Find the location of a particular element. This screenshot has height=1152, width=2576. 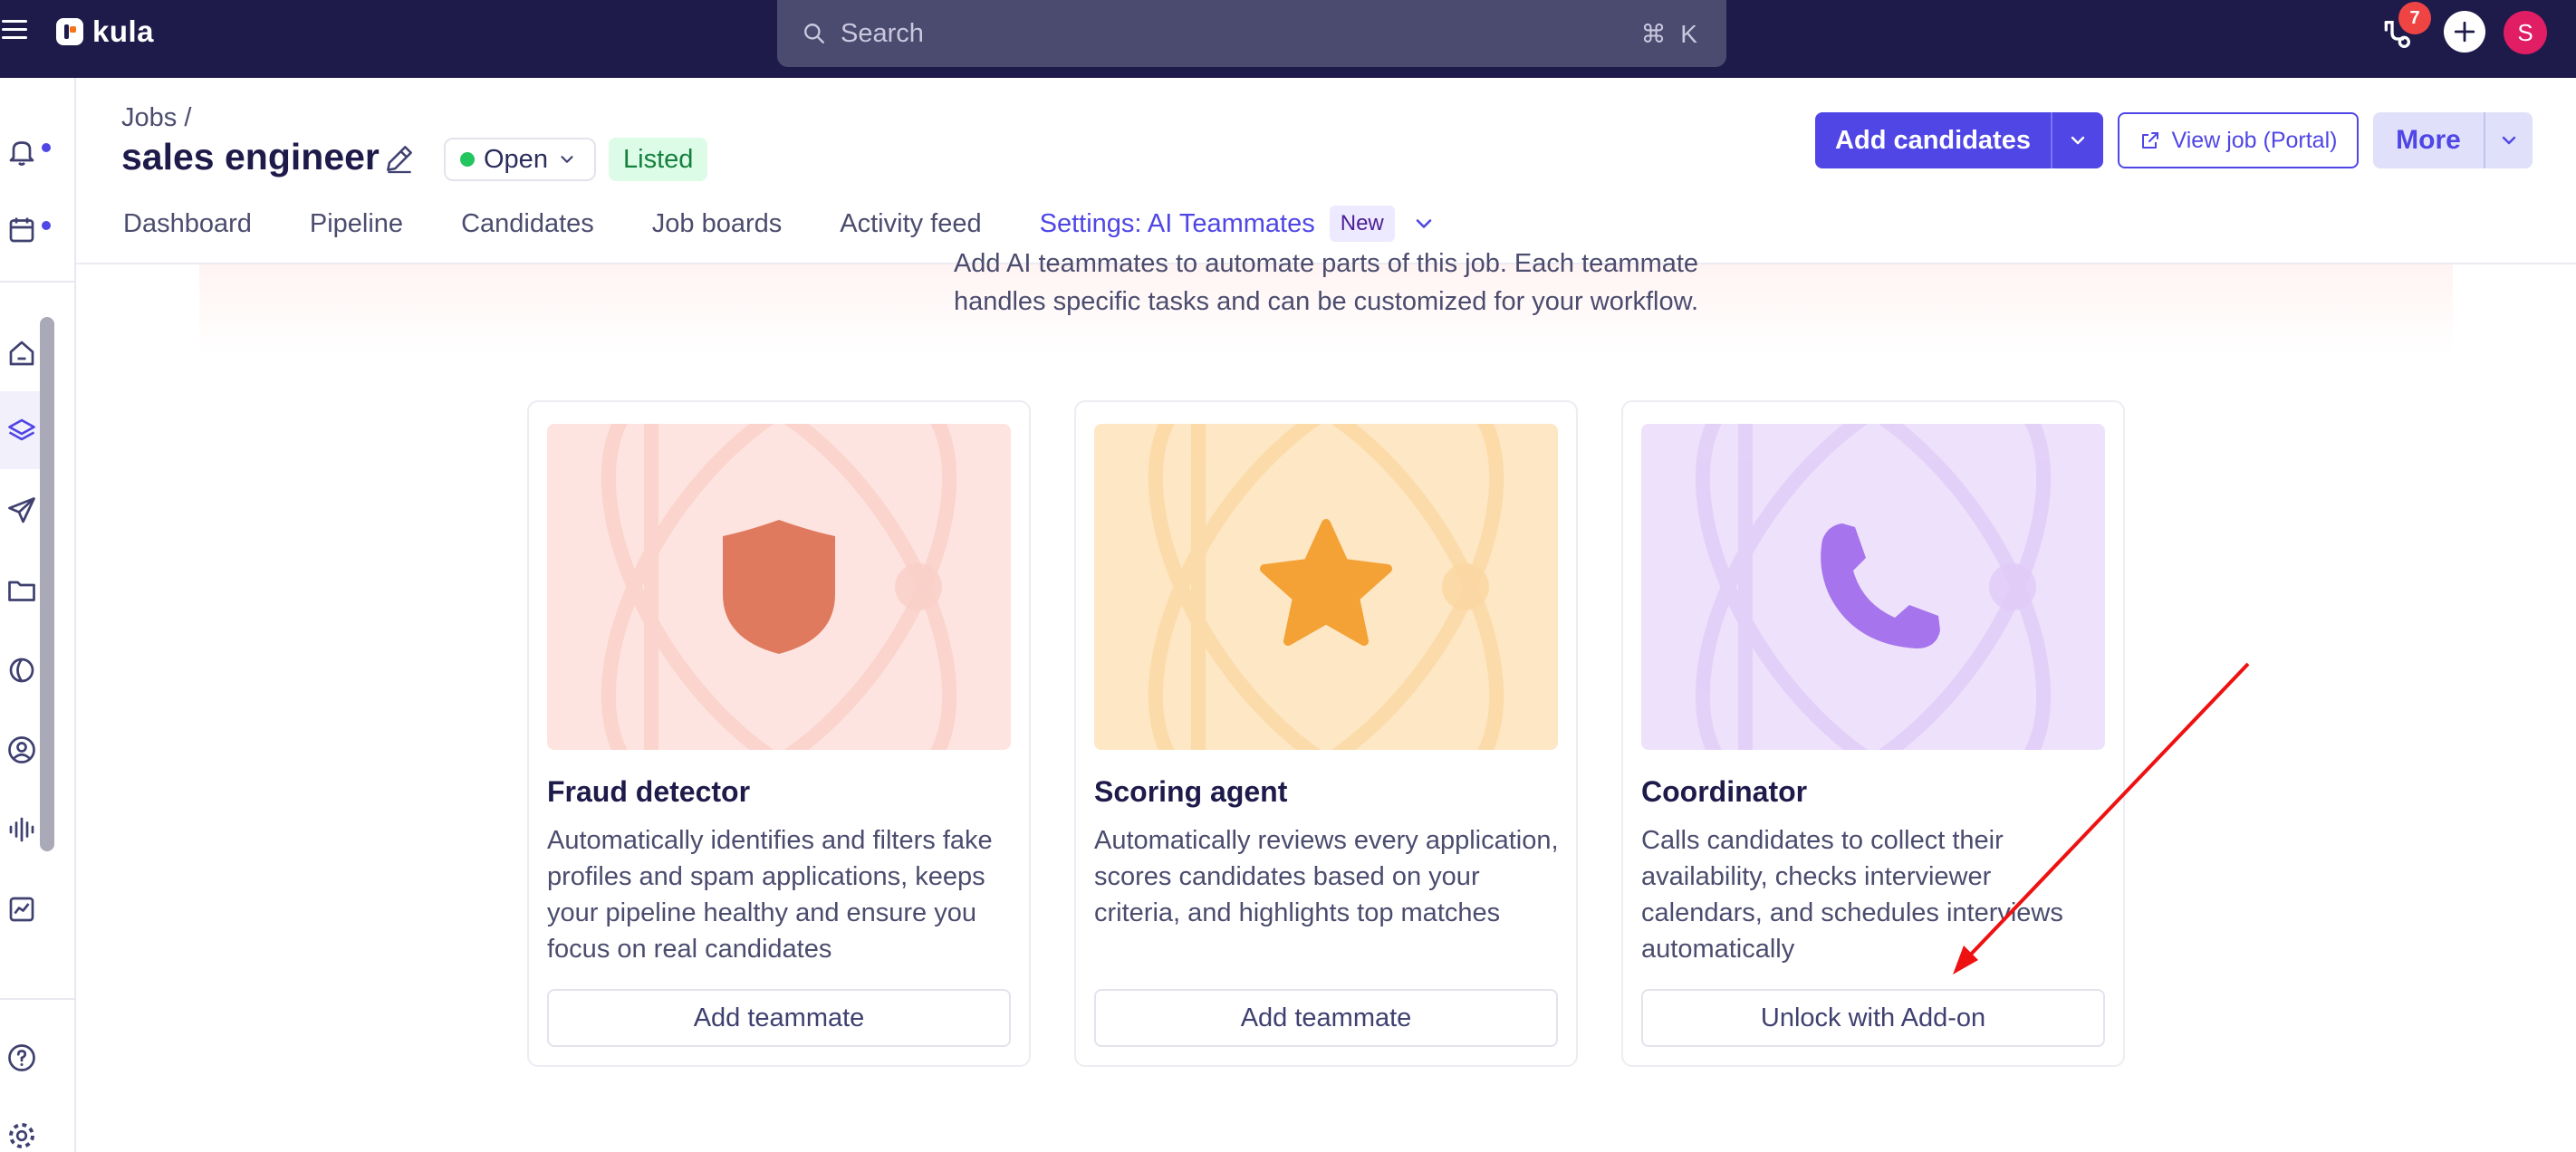

audio-waveform-icon is located at coordinates (21, 830).